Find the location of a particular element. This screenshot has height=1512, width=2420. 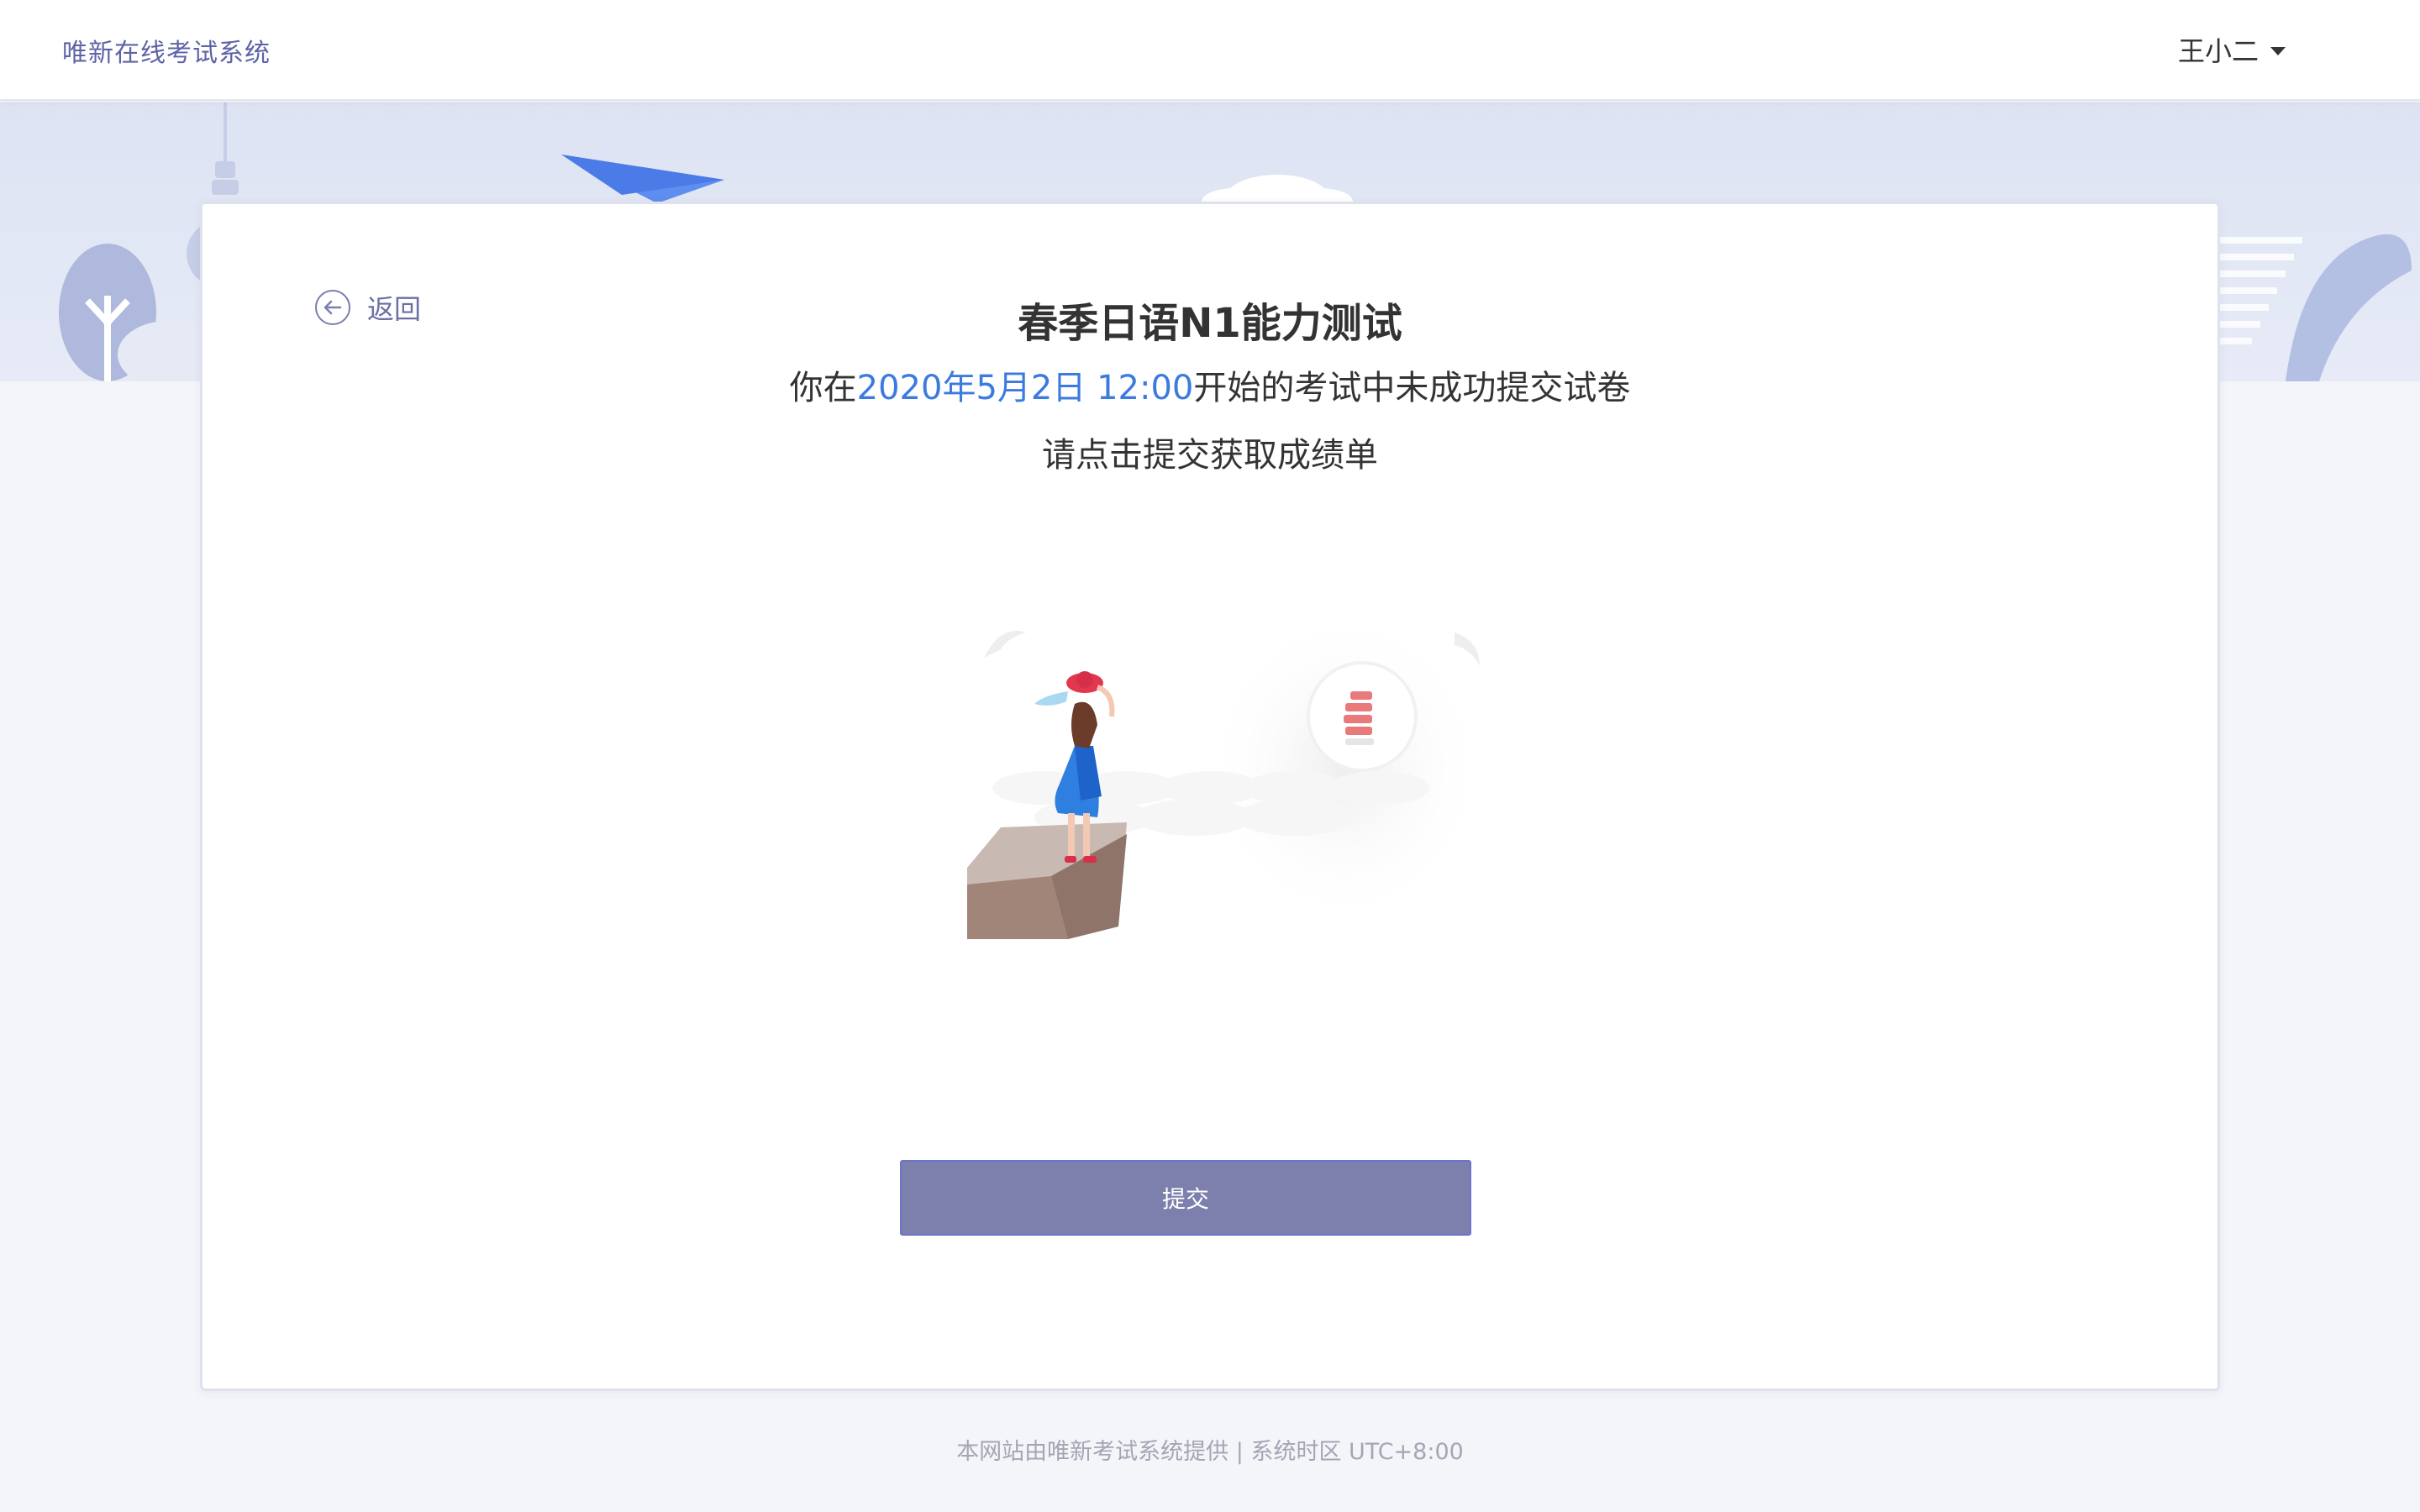

message-suffix: 开始的考试中未成功提交试卷 is located at coordinates (1412, 388).